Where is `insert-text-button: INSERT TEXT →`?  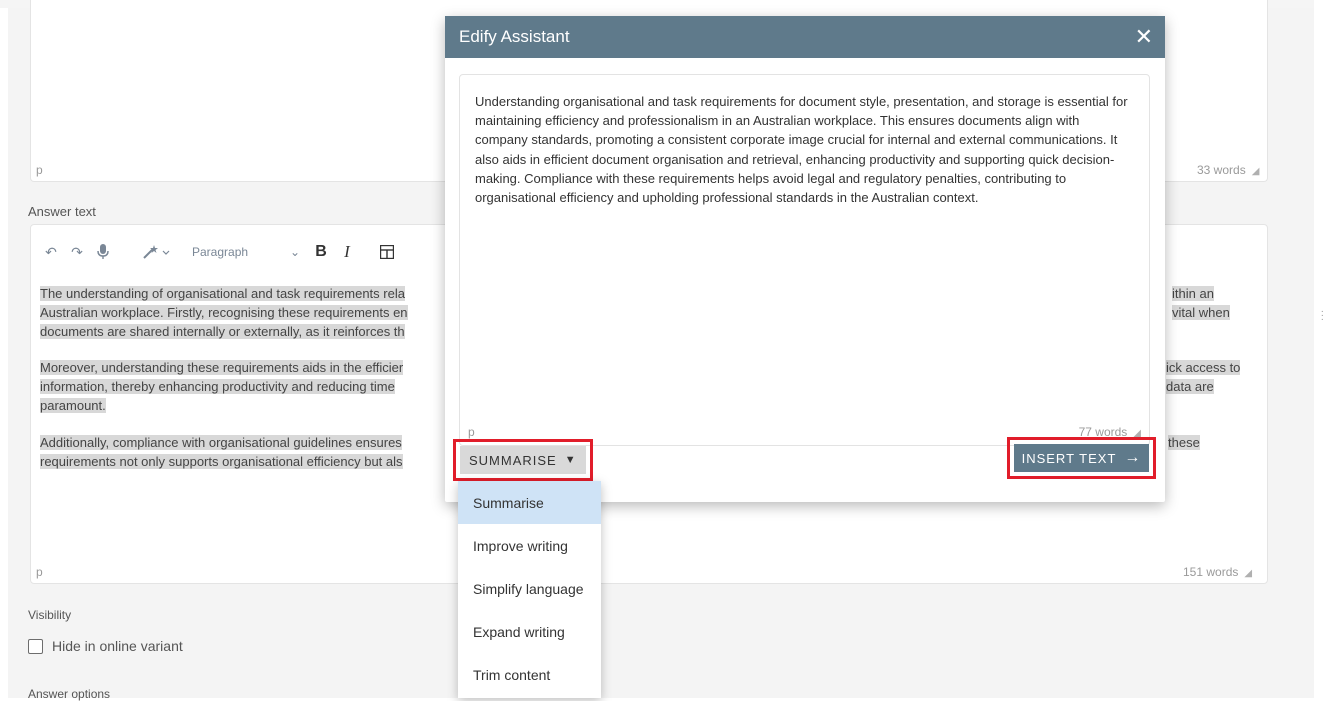 insert-text-button: INSERT TEXT → is located at coordinates (1081, 458).